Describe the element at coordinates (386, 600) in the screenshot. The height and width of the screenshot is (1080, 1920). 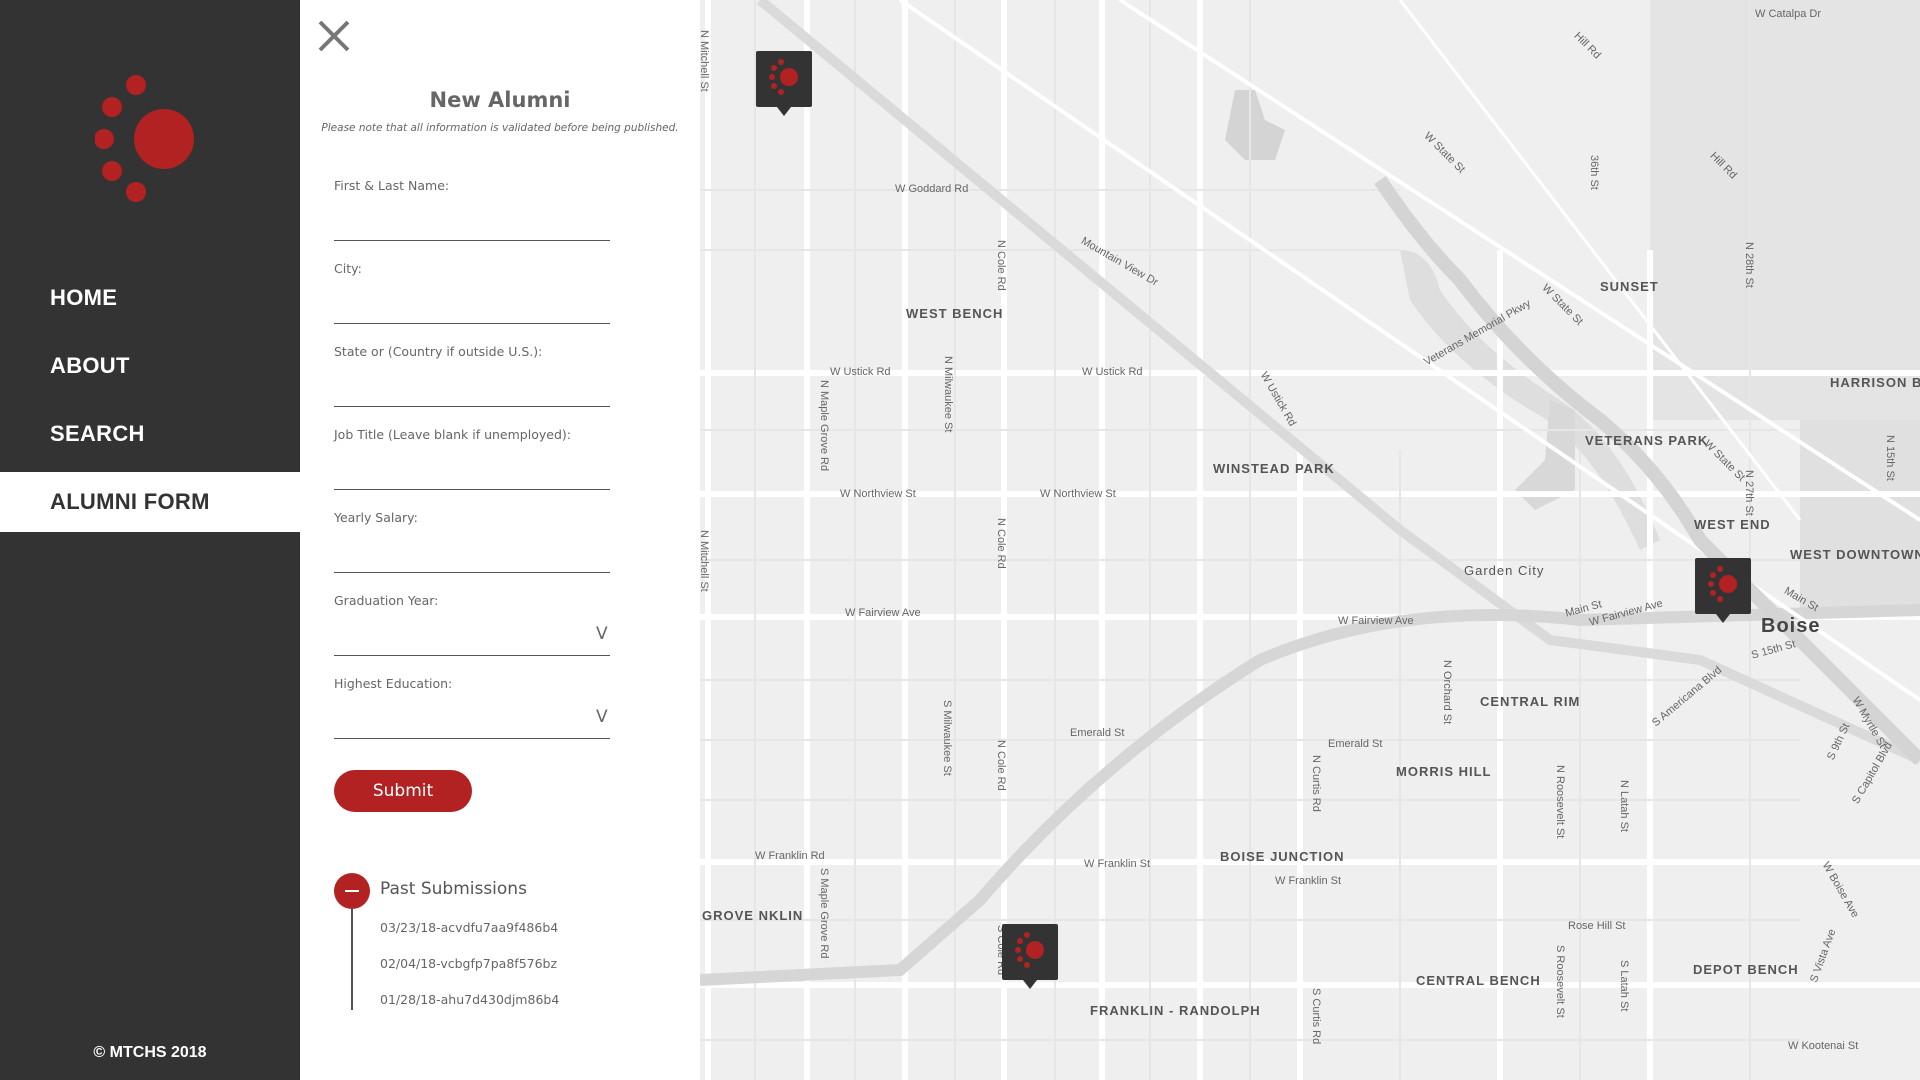
I see `graduation-year-label: Graduation Year:` at that location.